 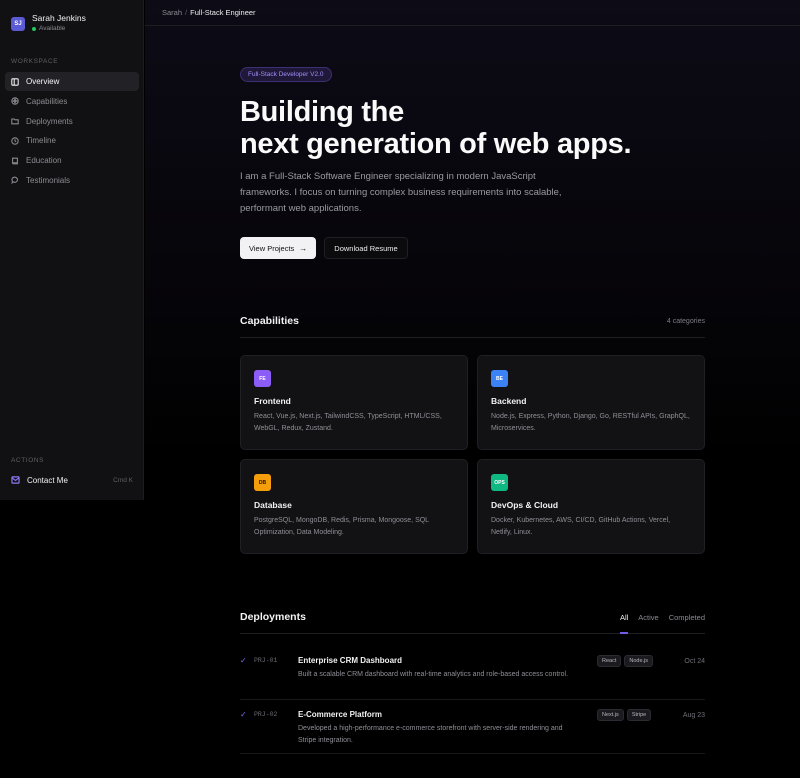 What do you see at coordinates (366, 248) in the screenshot?
I see `download-resume-button: Download Resume` at bounding box center [366, 248].